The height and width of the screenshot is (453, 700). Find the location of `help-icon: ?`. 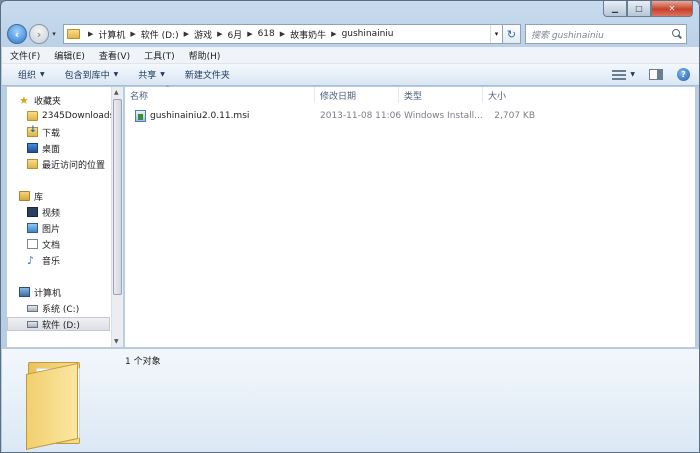

help-icon: ? is located at coordinates (683, 74).